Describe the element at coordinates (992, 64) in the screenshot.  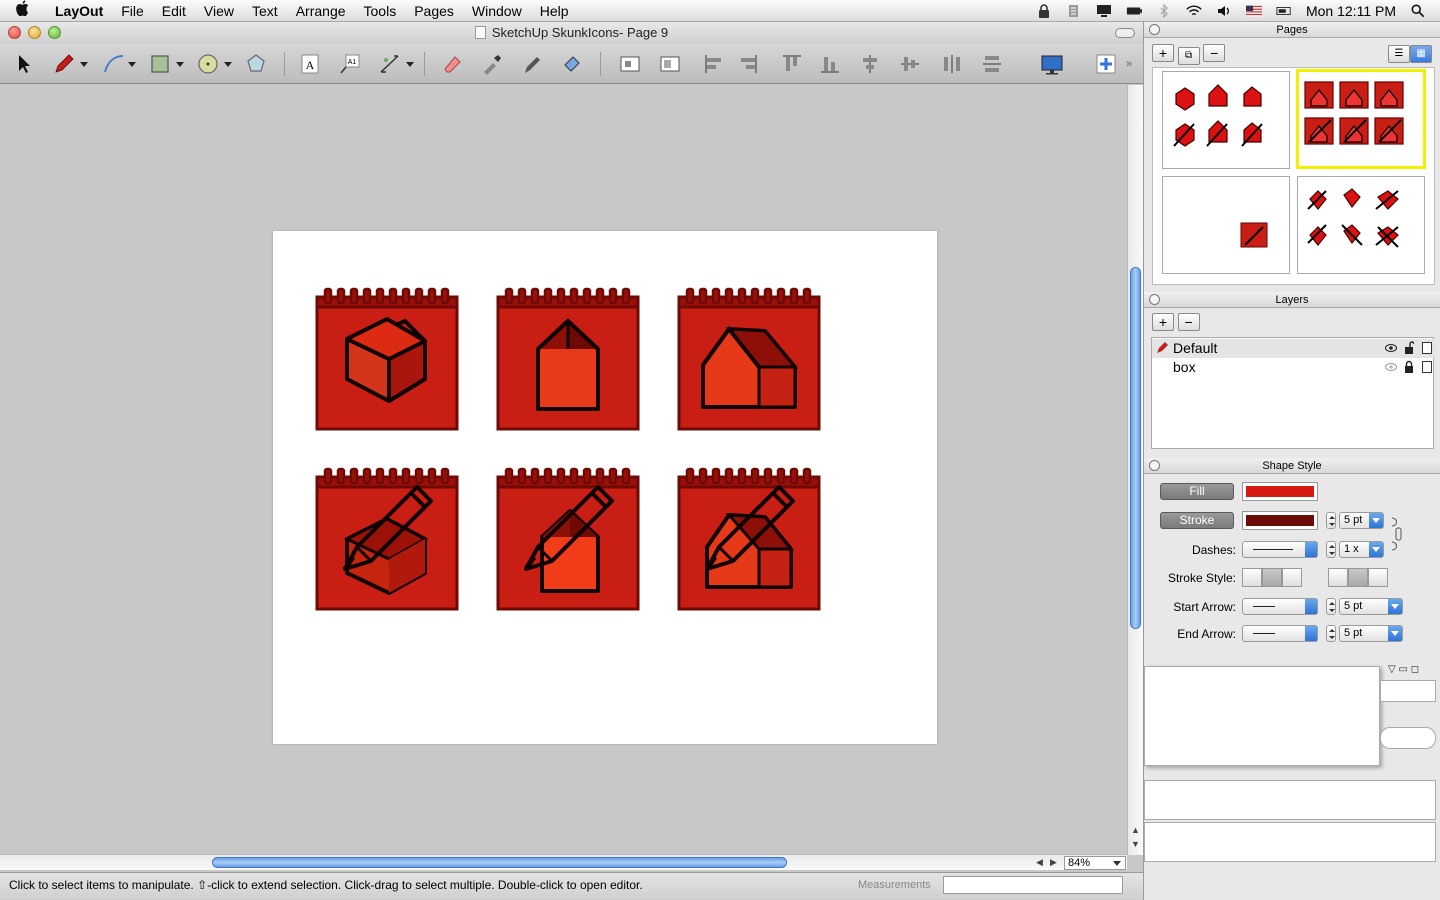
I see `space-vertical-icon` at that location.